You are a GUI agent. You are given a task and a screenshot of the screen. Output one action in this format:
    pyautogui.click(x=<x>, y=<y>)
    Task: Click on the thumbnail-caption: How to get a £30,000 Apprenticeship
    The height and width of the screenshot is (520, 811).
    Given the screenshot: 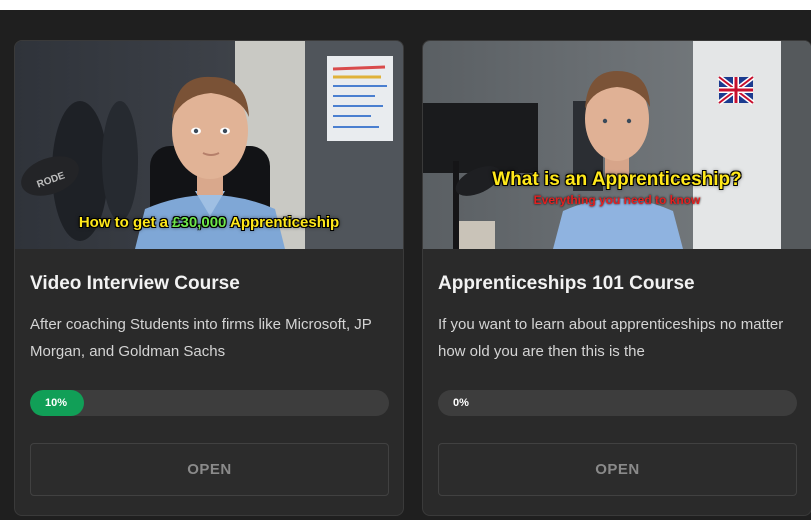 What is the action you would take?
    pyautogui.click(x=209, y=222)
    